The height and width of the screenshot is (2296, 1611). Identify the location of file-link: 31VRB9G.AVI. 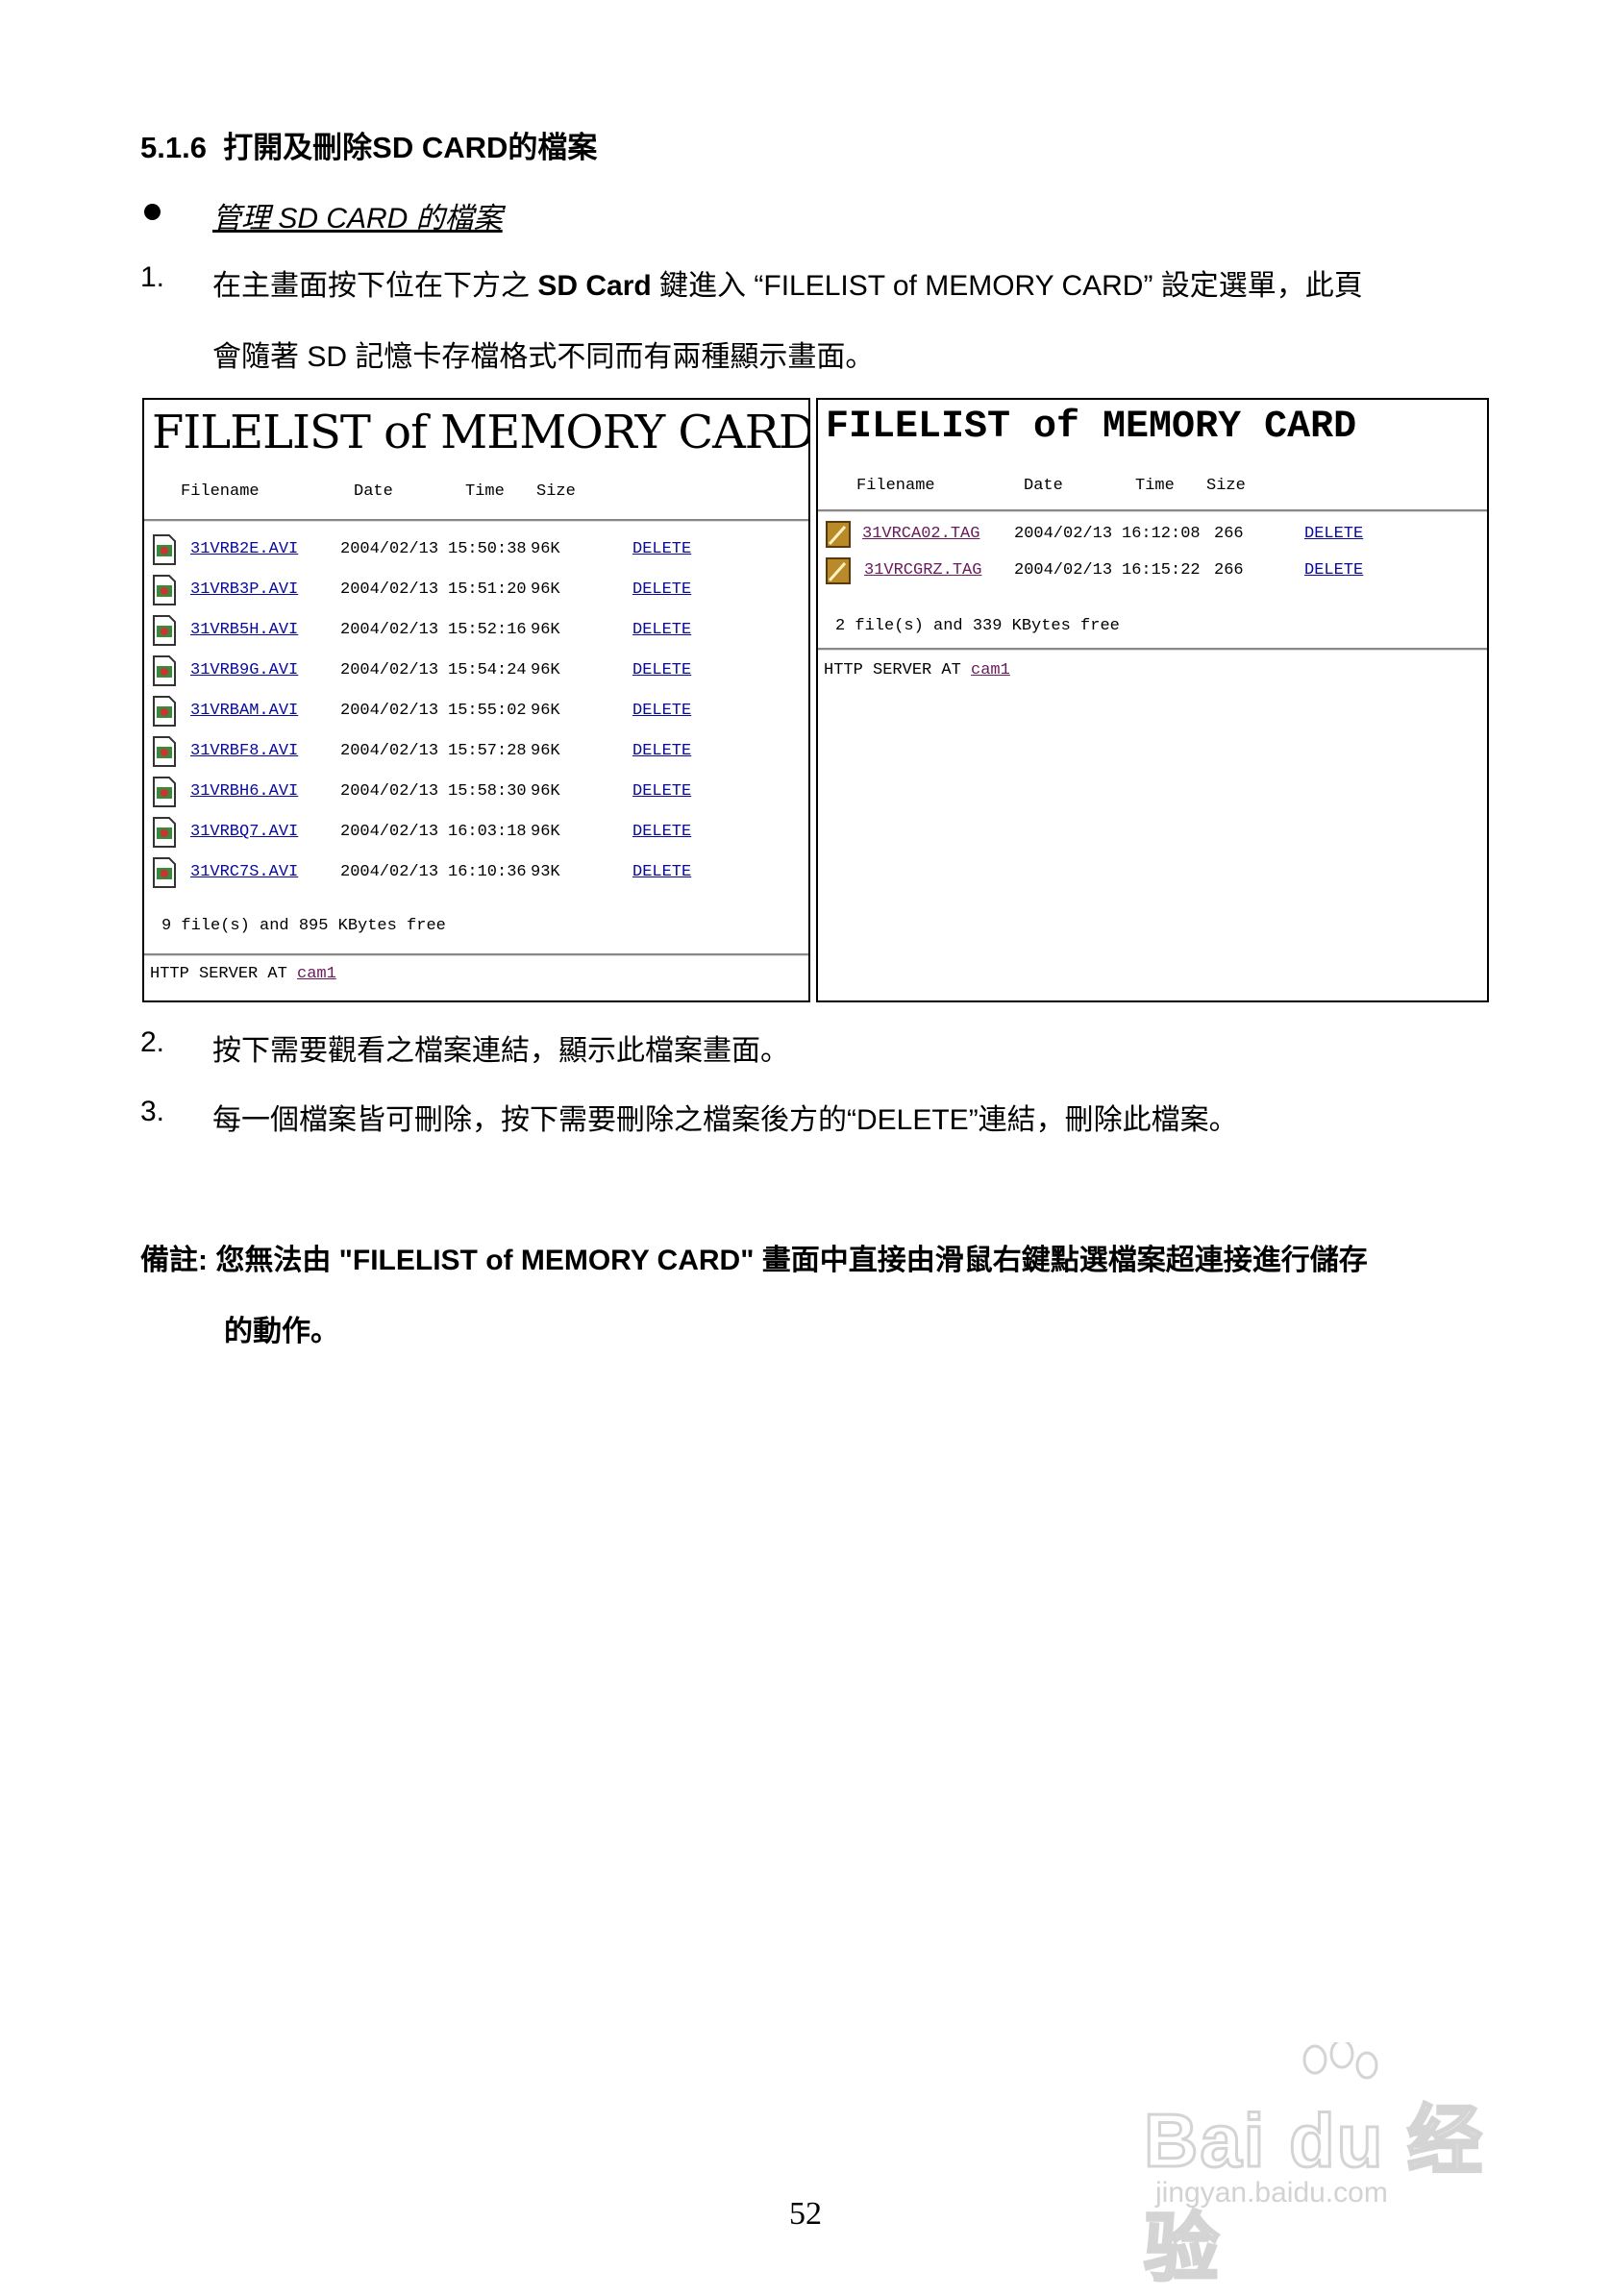
(244, 670).